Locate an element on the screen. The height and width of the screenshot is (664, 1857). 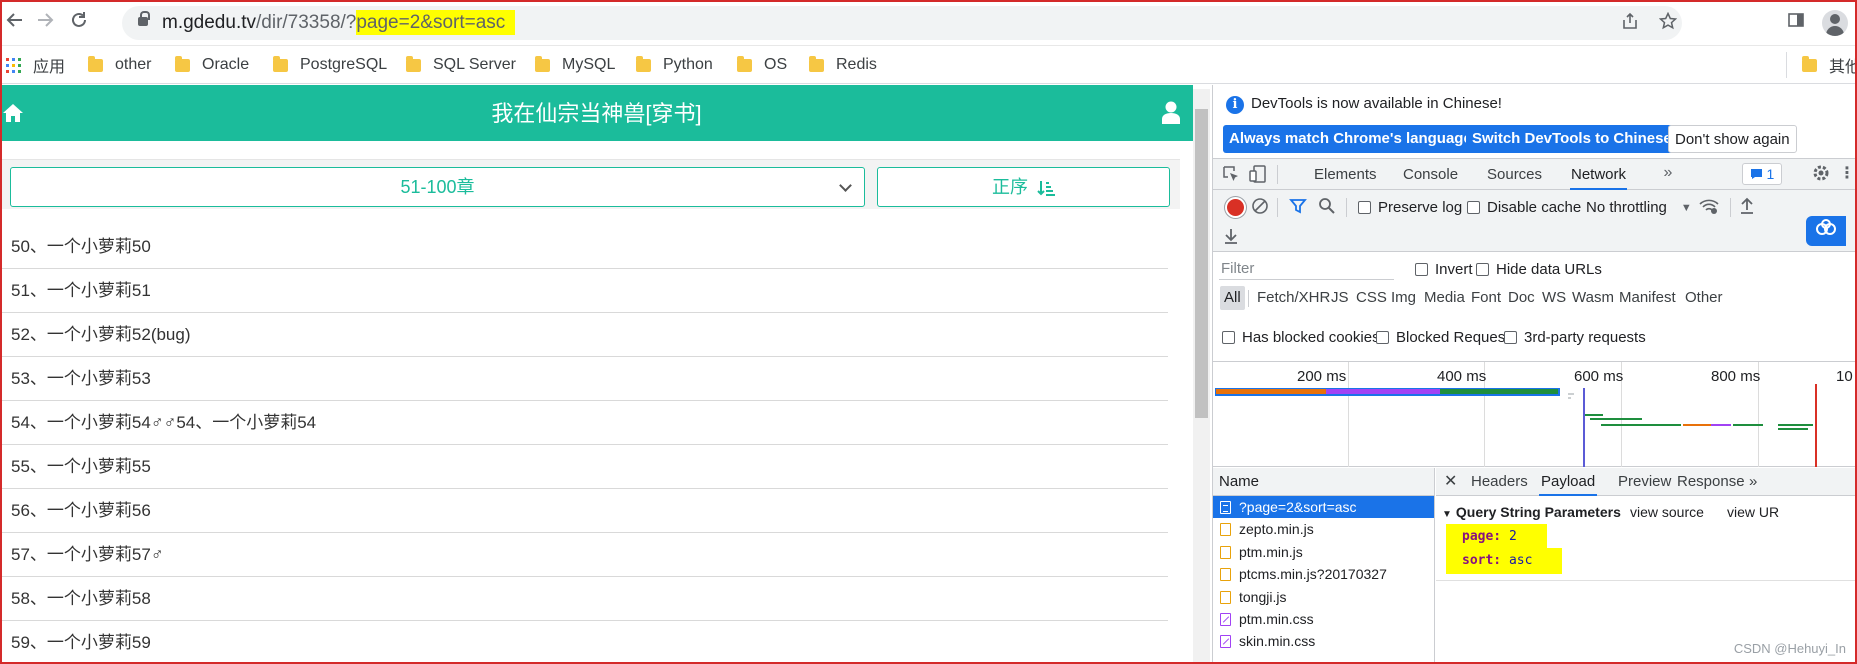
issues-badge: 1 is located at coordinates (1762, 174).